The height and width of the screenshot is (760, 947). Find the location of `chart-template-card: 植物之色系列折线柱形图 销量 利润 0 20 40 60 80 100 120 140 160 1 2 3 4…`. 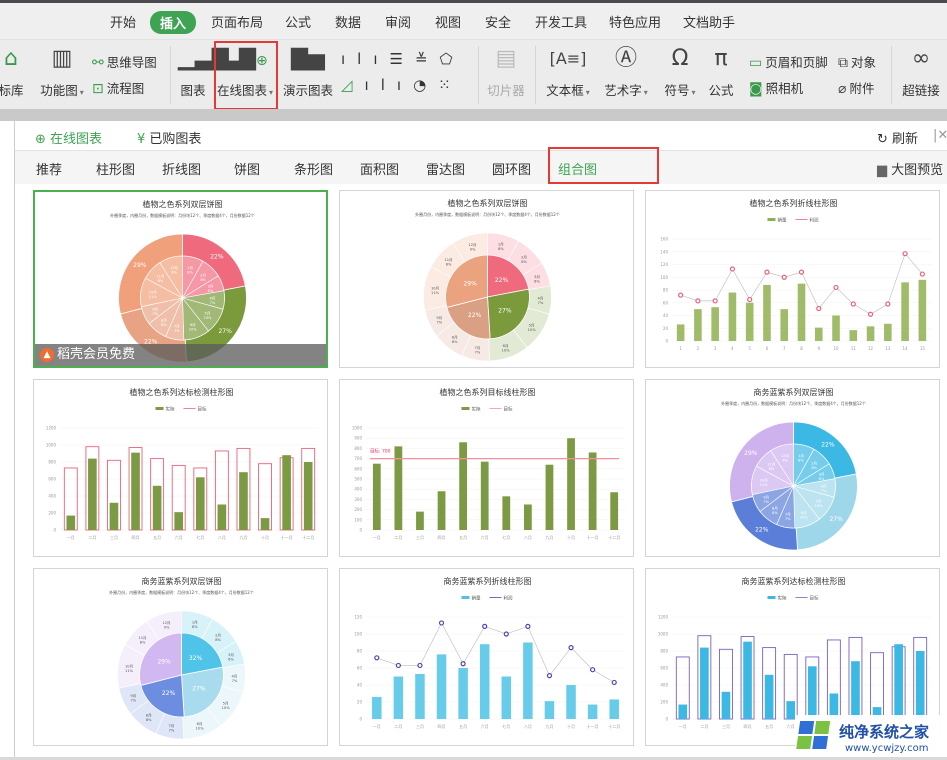

chart-template-card: 植物之色系列折线柱形图 销量 利润 0 20 40 60 80 100 120 140 160 1 2 3 4… is located at coordinates (792, 279).